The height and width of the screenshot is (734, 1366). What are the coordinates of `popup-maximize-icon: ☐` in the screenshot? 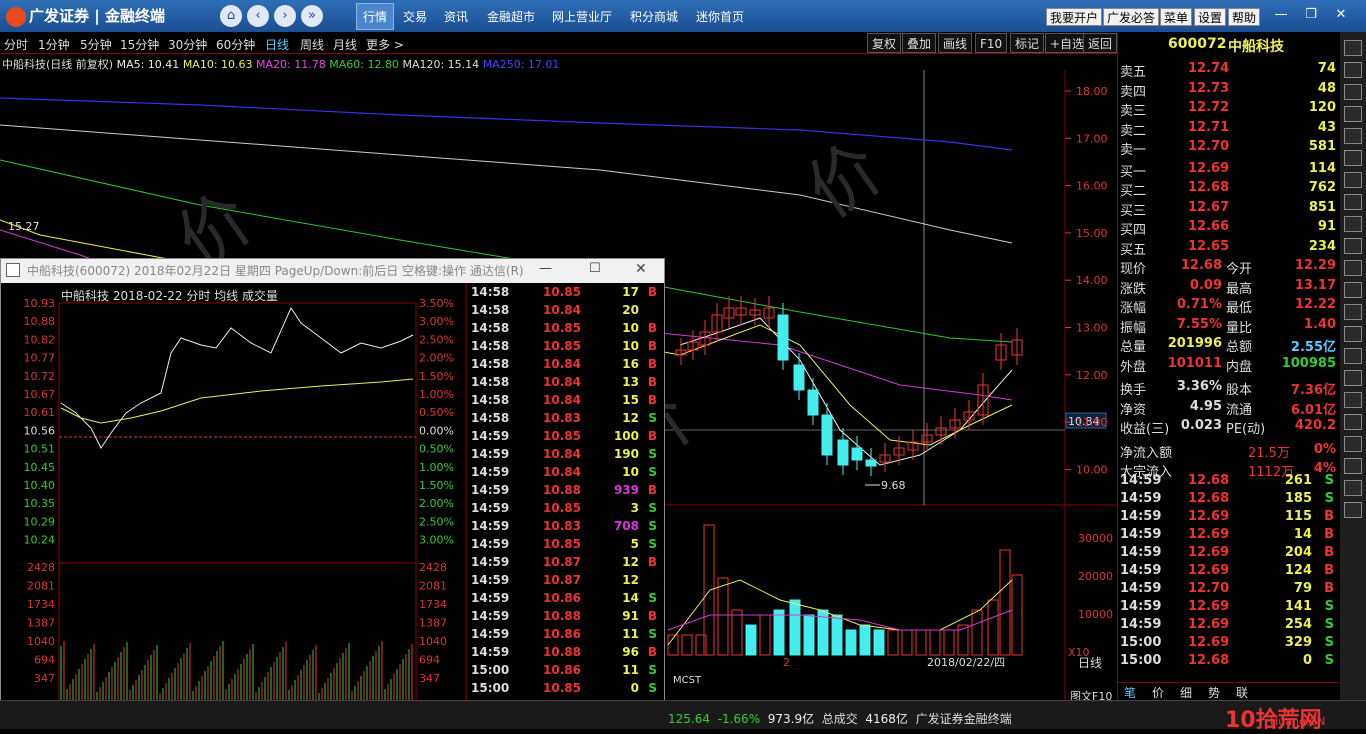 It's located at (599, 268).